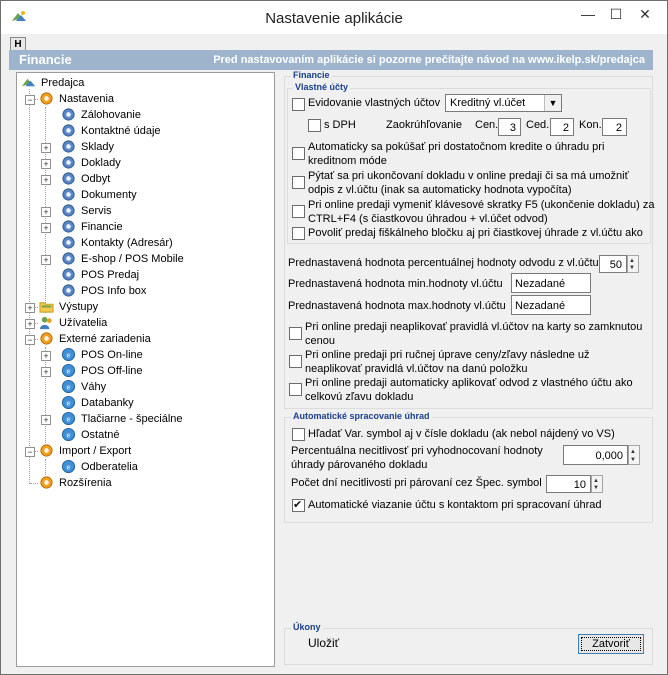 Image resolution: width=668 pixels, height=675 pixels. Describe the element at coordinates (295, 333) in the screenshot. I see `locked-price-checkbox` at that location.